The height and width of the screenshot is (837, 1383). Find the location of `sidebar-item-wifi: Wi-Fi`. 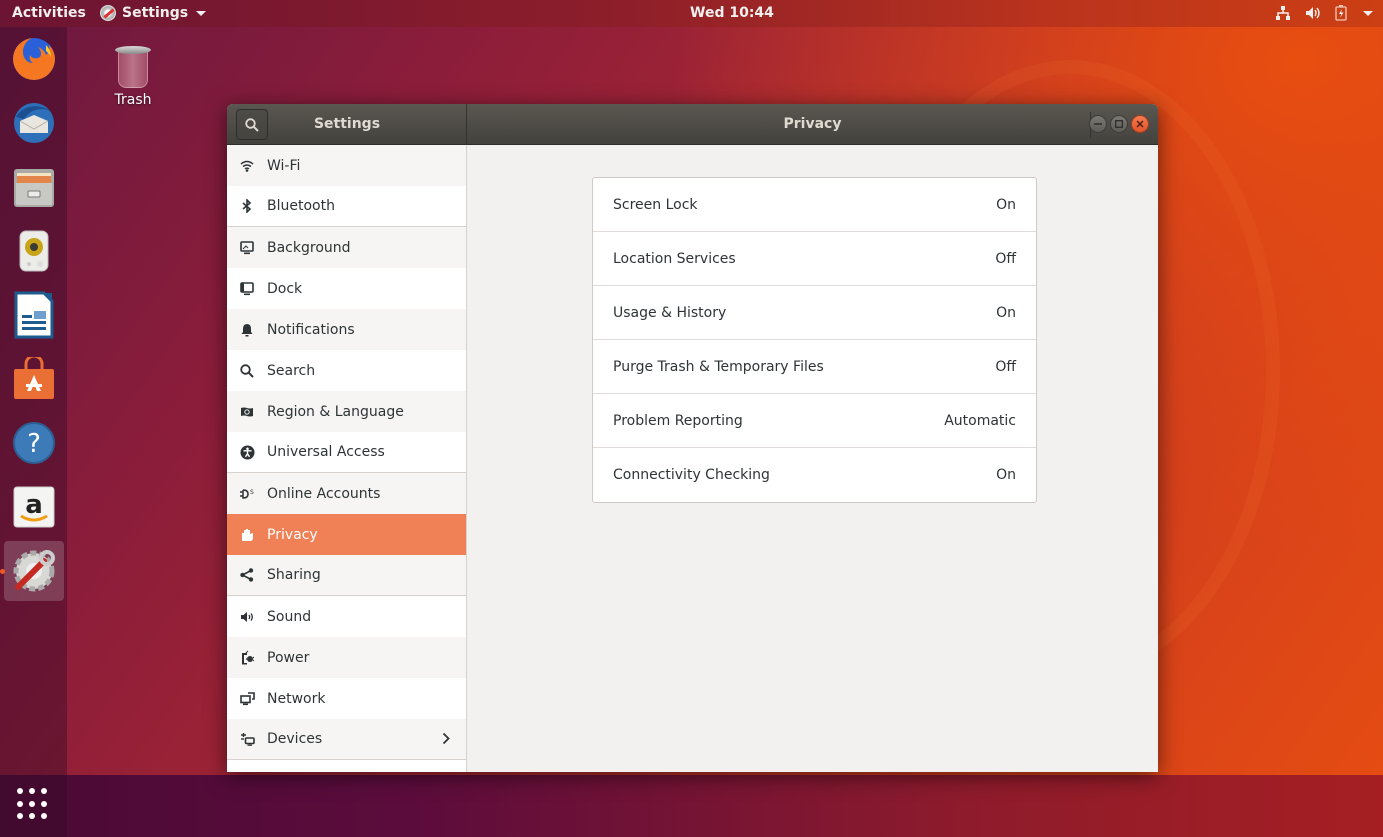

sidebar-item-wifi: Wi-Fi is located at coordinates (346, 165).